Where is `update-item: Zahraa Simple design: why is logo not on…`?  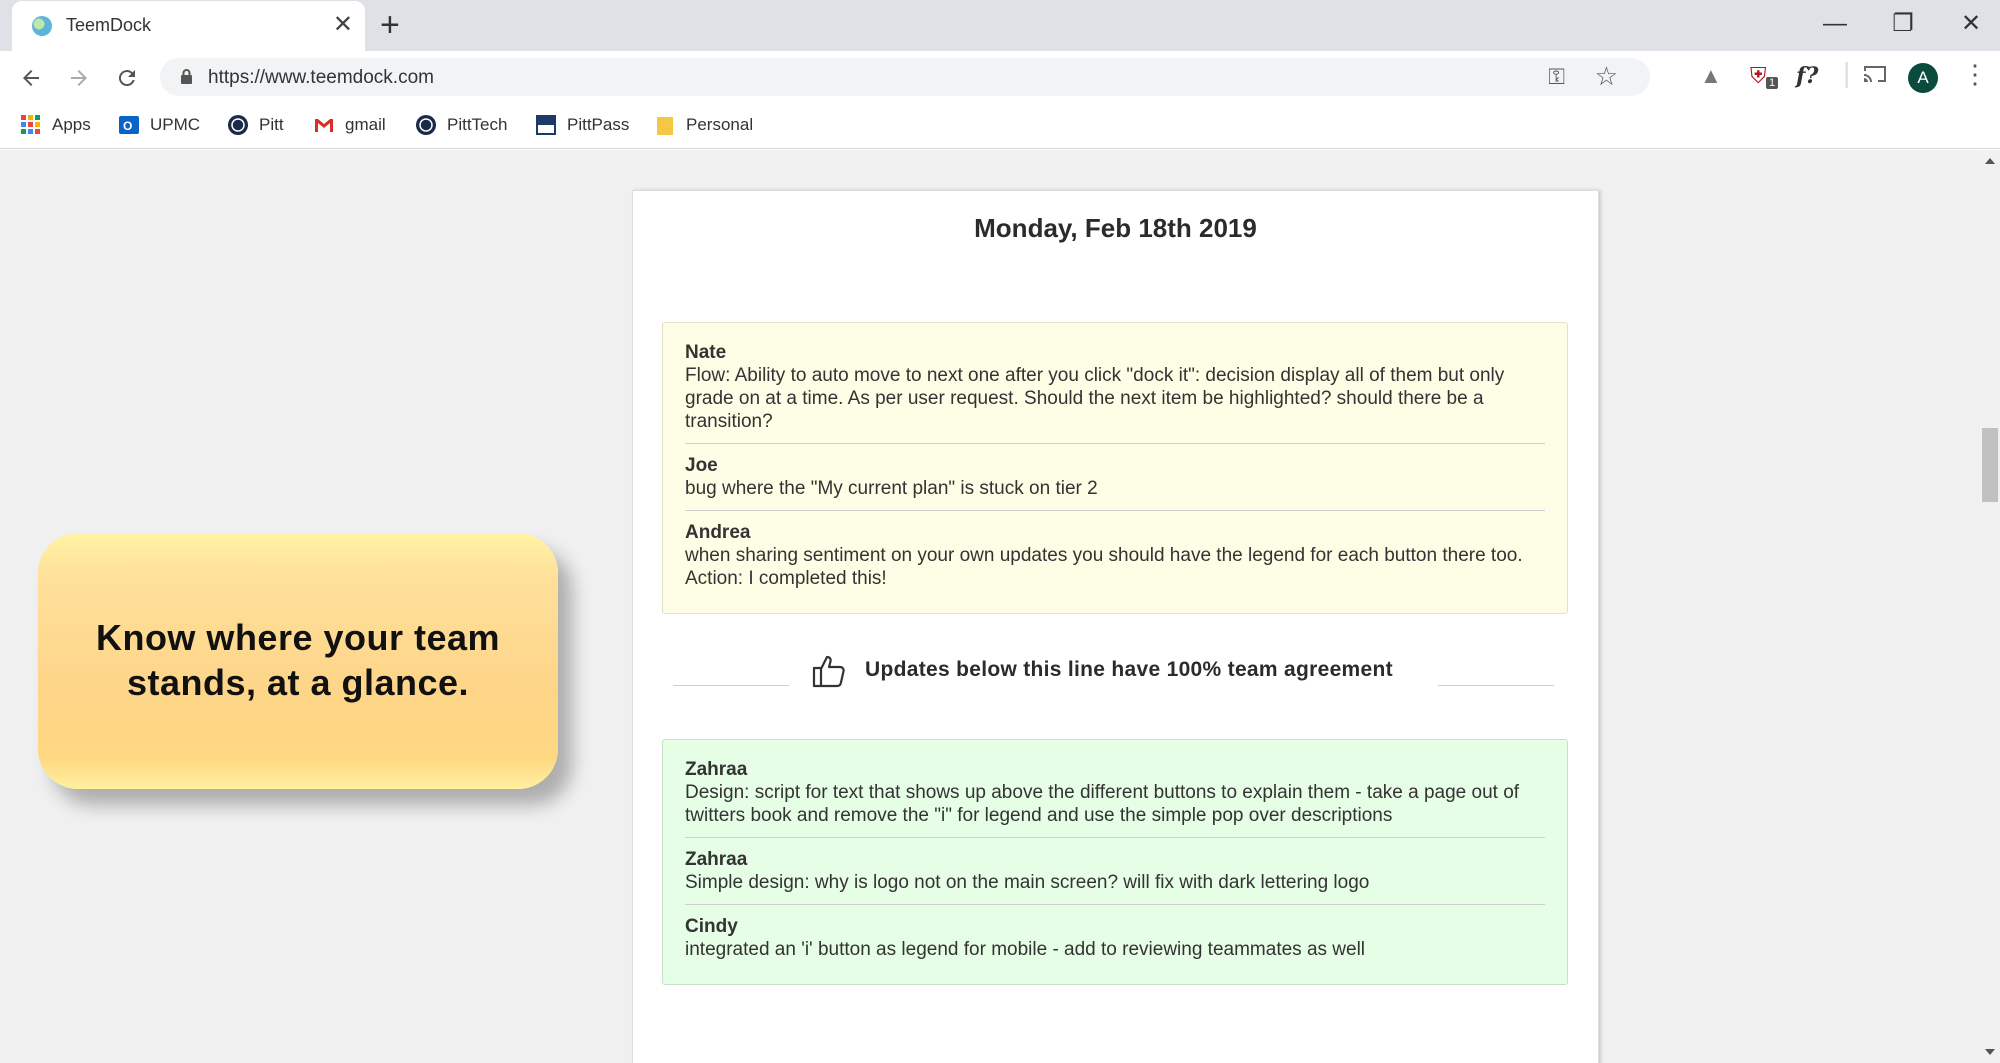
update-item: Zahraa Simple design: why is logo not on… is located at coordinates (1115, 876).